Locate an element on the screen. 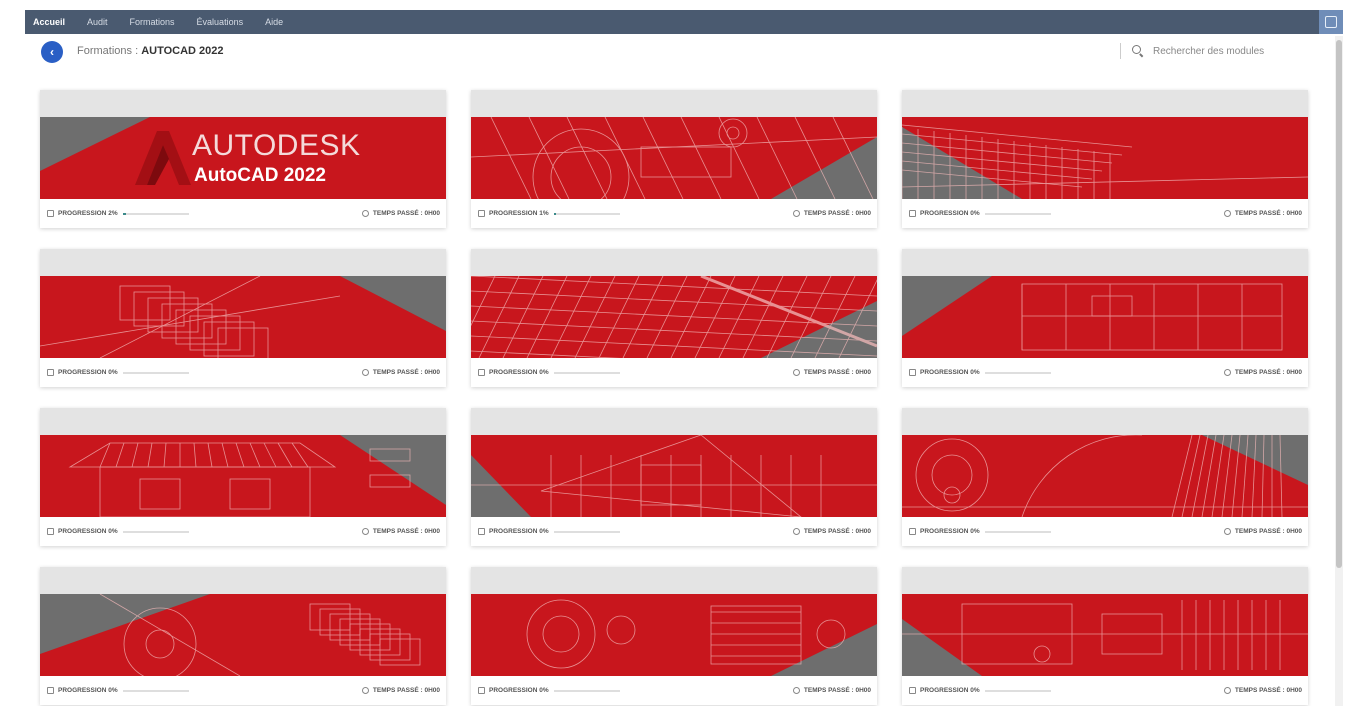 The height and width of the screenshot is (706, 1351). autodesk-logo-text: AUTODESK is located at coordinates (276, 145).